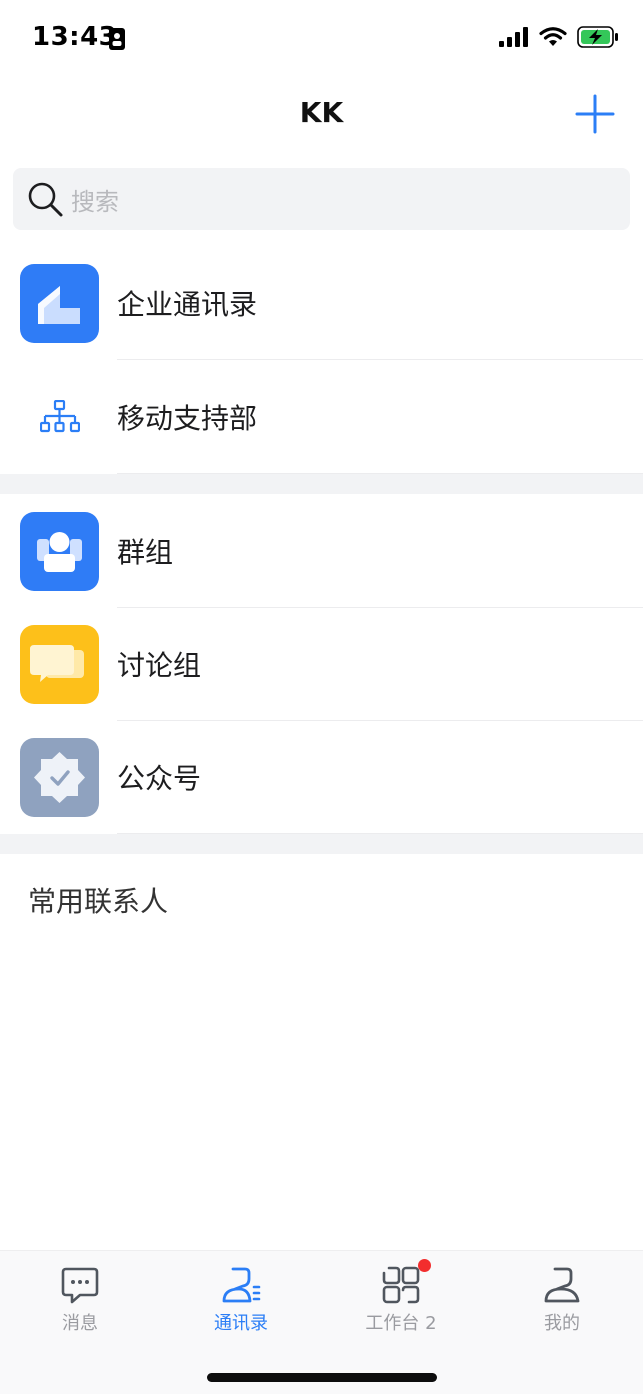  I want to click on workbench-icon, so click(401, 1285).